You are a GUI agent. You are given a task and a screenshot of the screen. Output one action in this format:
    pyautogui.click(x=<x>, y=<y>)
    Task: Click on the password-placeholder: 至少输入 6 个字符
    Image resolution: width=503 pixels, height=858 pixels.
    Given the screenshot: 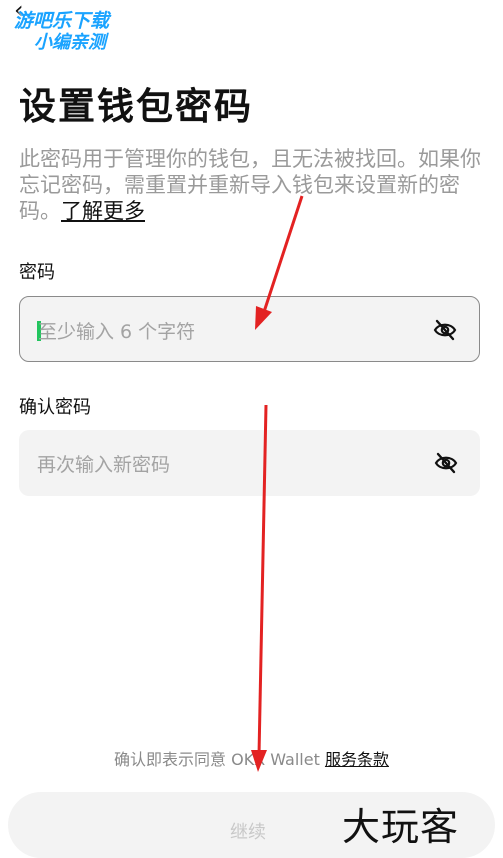 What is the action you would take?
    pyautogui.click(x=117, y=332)
    